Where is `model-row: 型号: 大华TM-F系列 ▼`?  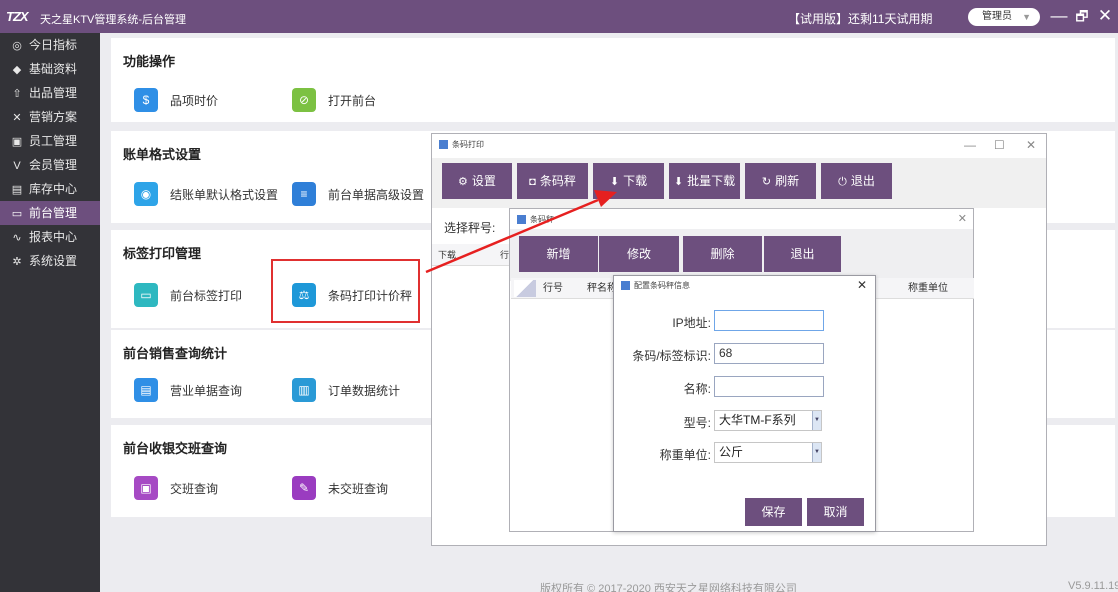
model-row: 型号: 大华TM-F系列 ▼ is located at coordinates (745, 421).